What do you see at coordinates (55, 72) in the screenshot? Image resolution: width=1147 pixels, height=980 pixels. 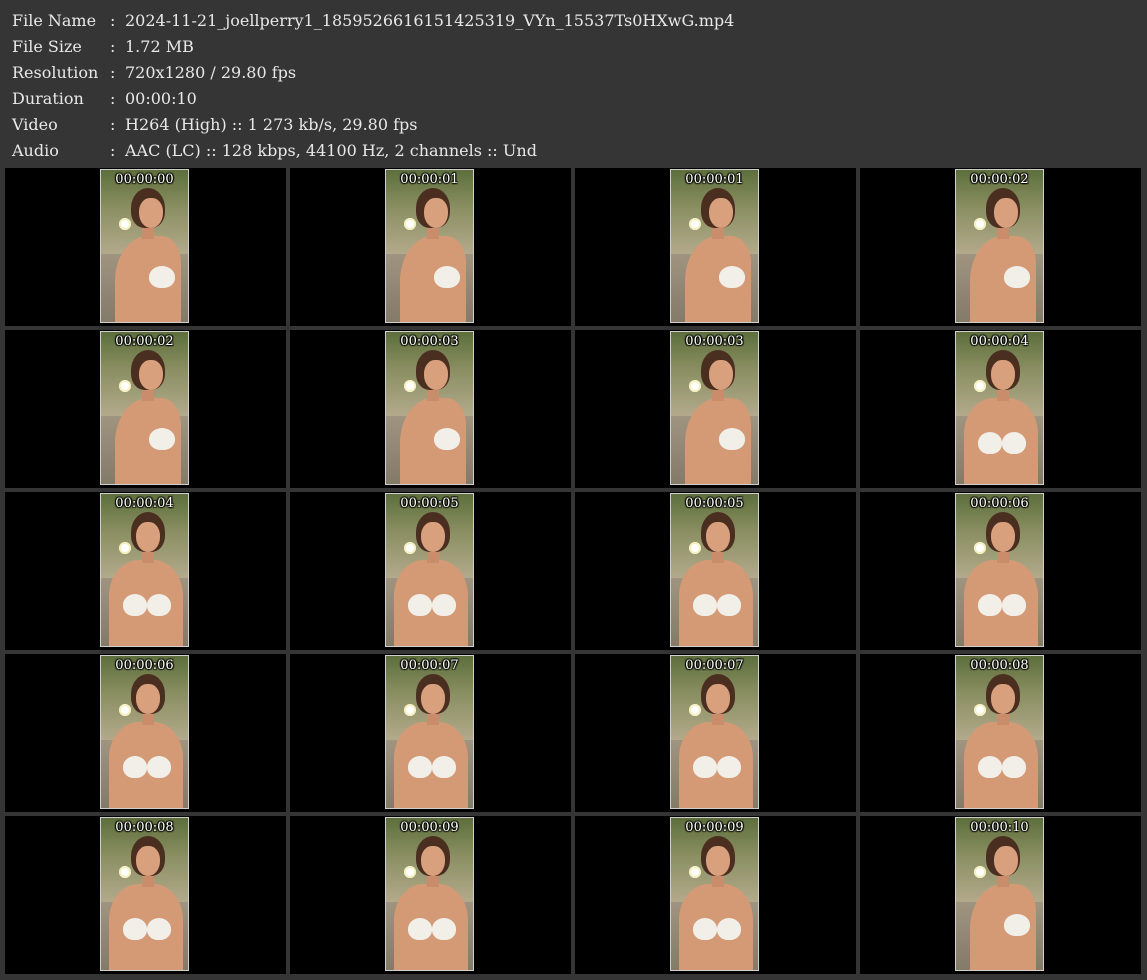 I see `info-key: Resolution` at bounding box center [55, 72].